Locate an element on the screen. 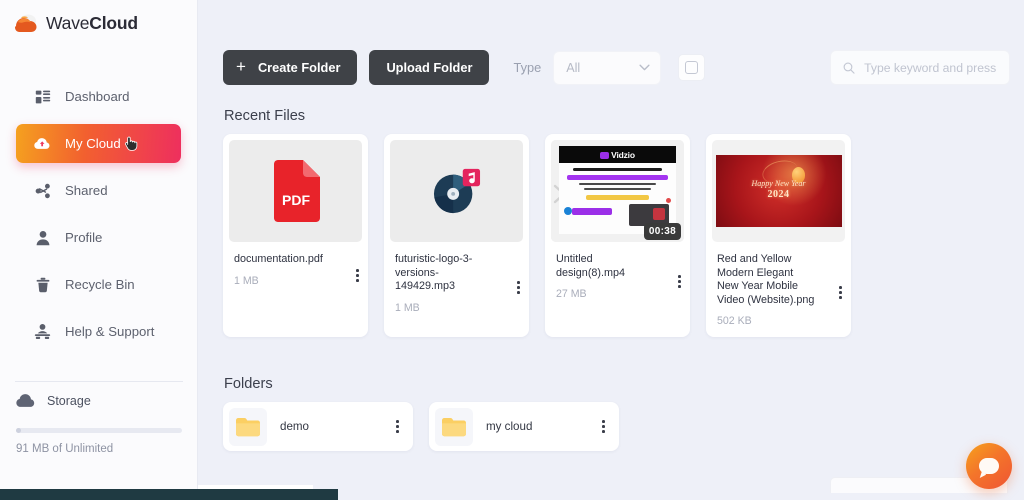 This screenshot has width=1024, height=500. file-thumbnail is located at coordinates (456, 191).